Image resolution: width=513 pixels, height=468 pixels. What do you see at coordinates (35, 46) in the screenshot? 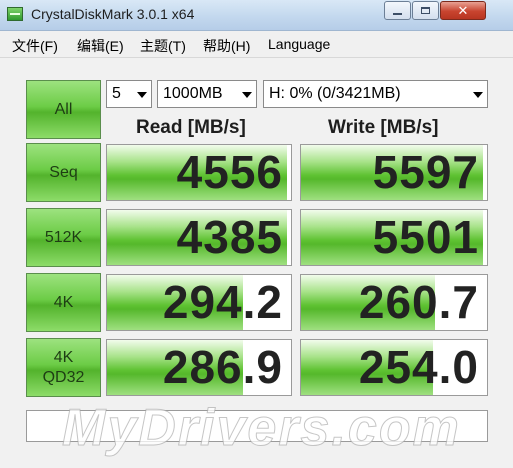
I see `menu-file: 文件(F)` at bounding box center [35, 46].